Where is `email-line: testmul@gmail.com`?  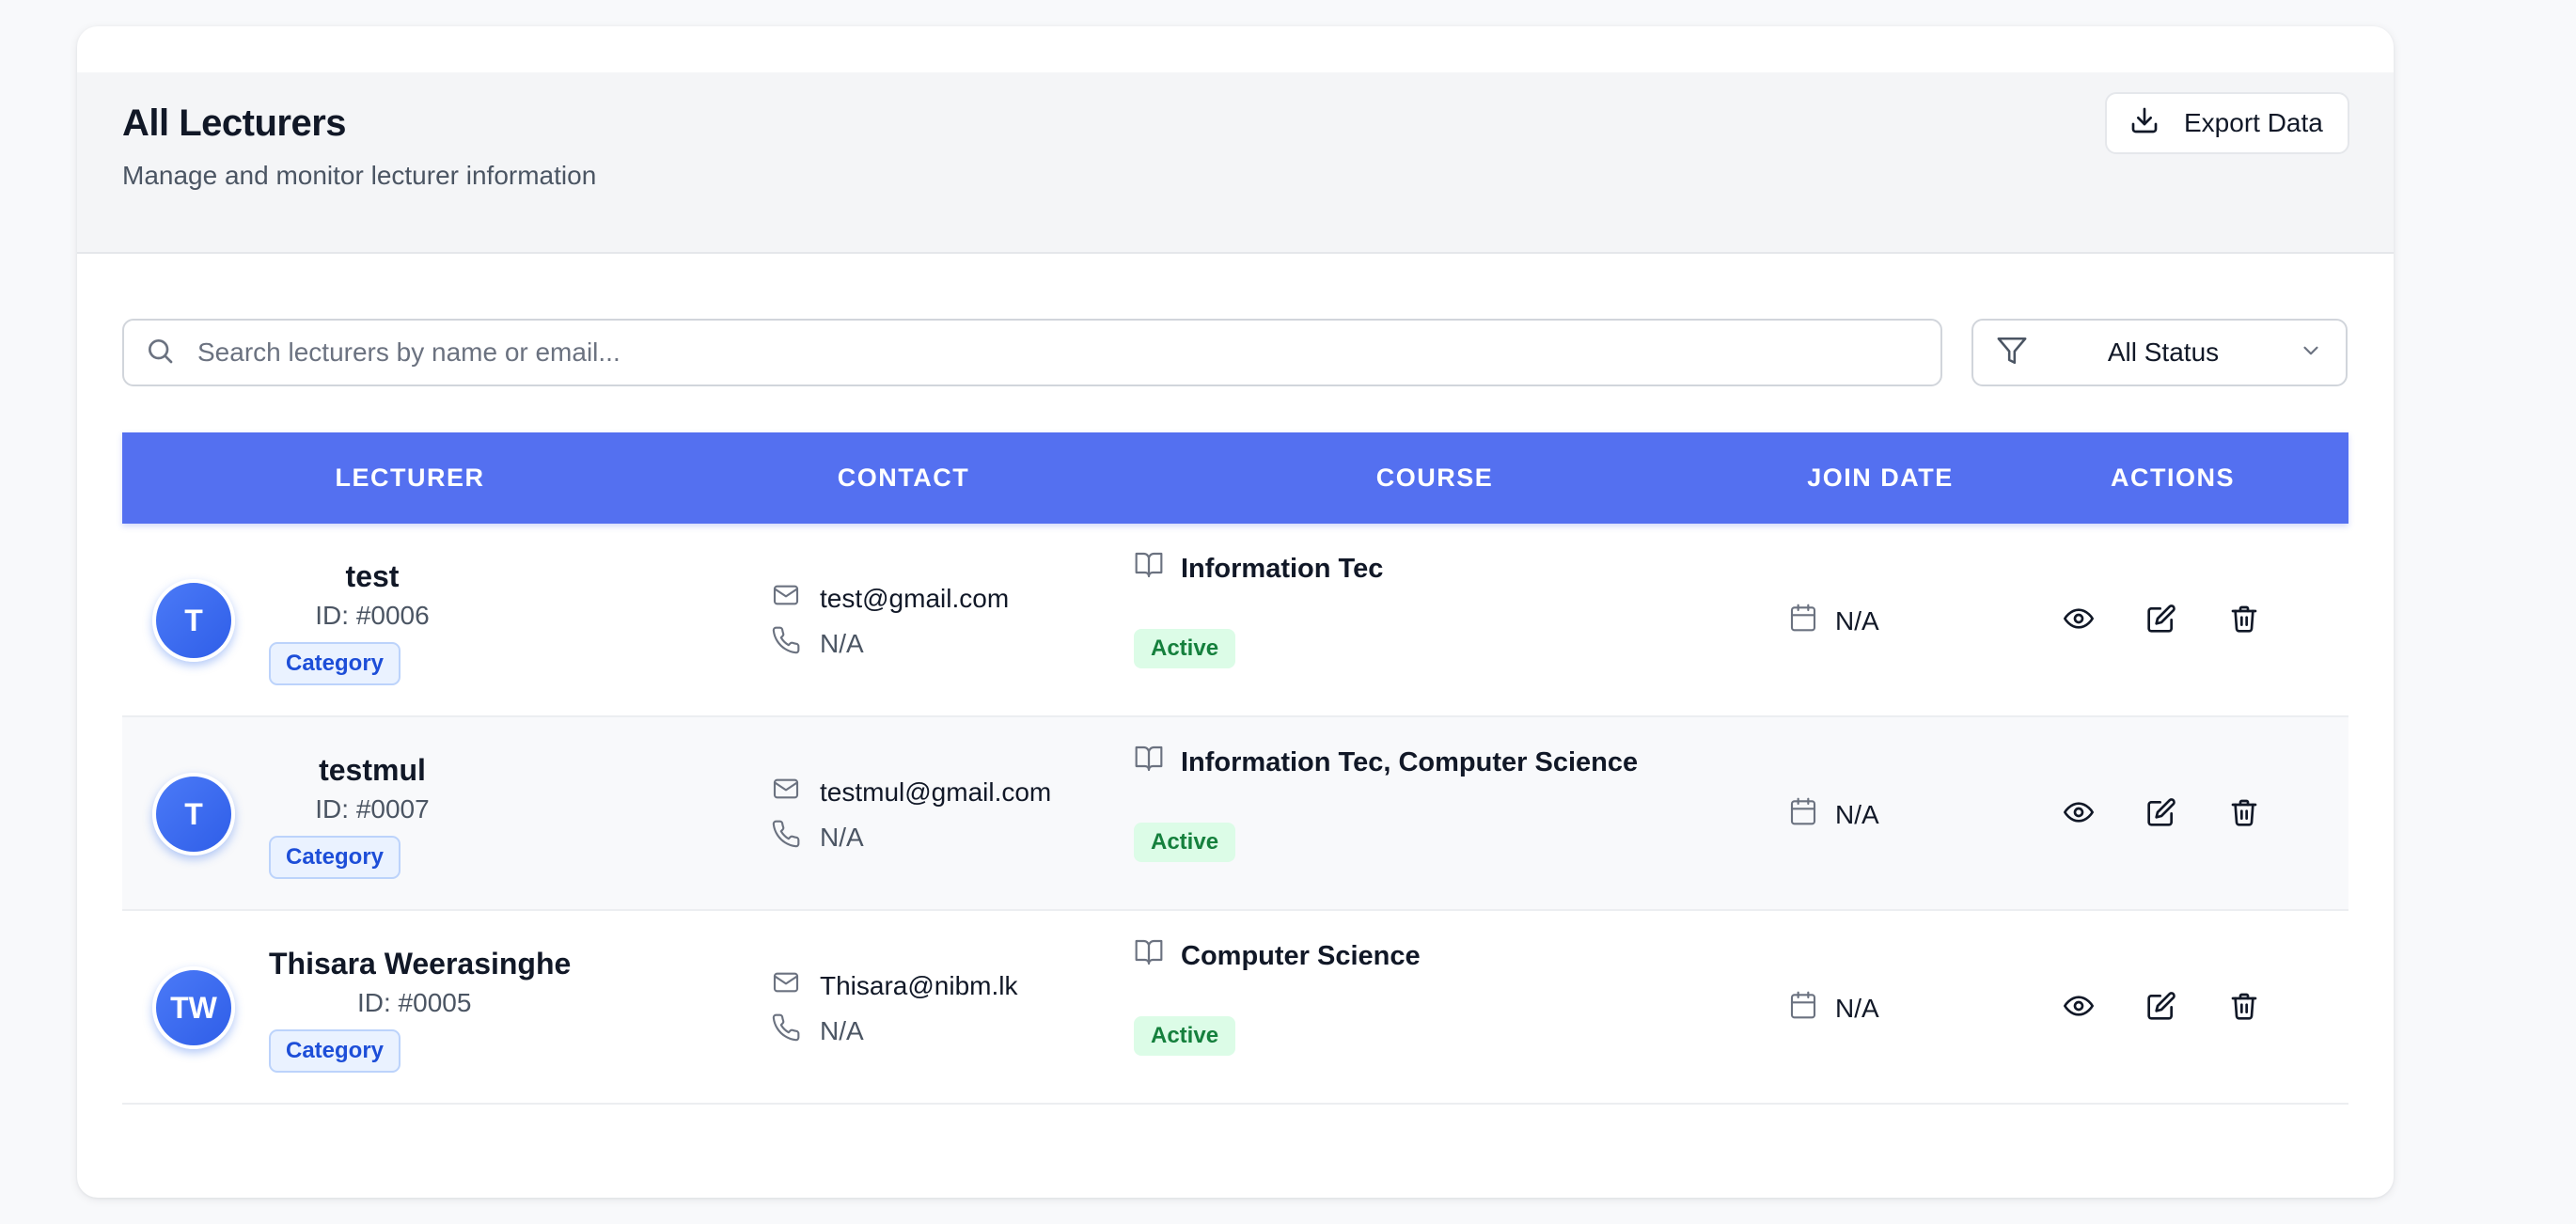 email-line: testmul@gmail.com is located at coordinates (911, 792).